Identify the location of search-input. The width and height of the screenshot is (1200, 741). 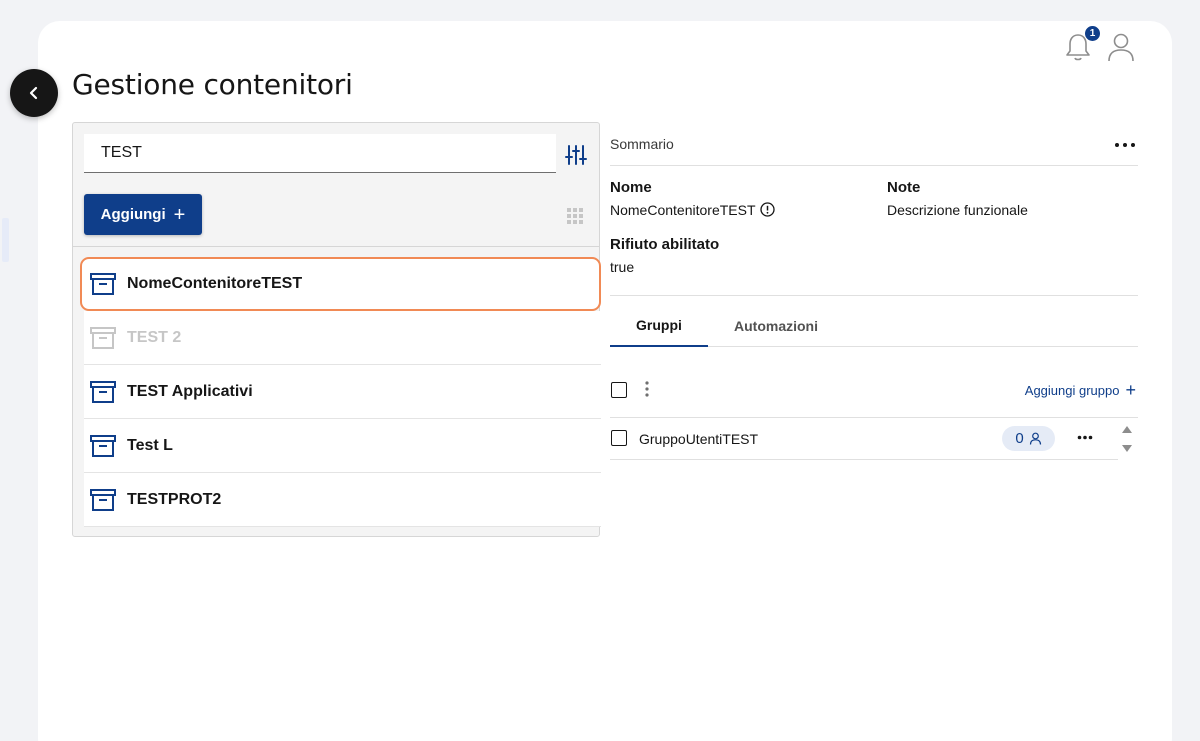
(320, 153).